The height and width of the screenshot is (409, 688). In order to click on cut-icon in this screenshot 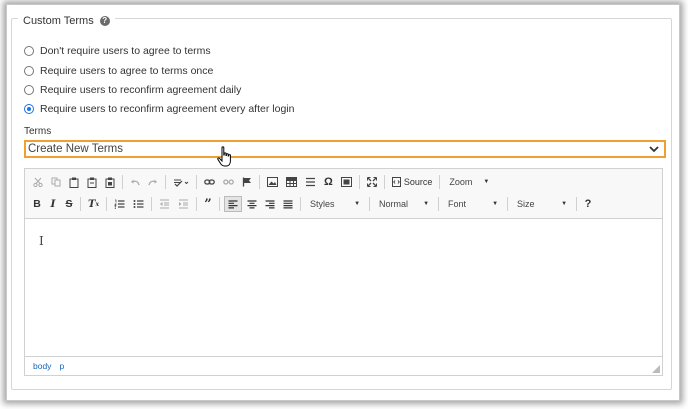, I will do `click(38, 182)`.